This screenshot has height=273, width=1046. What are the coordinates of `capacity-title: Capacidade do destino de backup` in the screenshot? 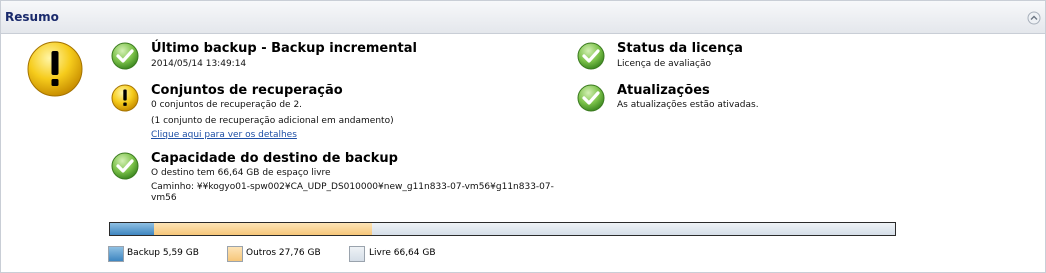 It's located at (274, 158).